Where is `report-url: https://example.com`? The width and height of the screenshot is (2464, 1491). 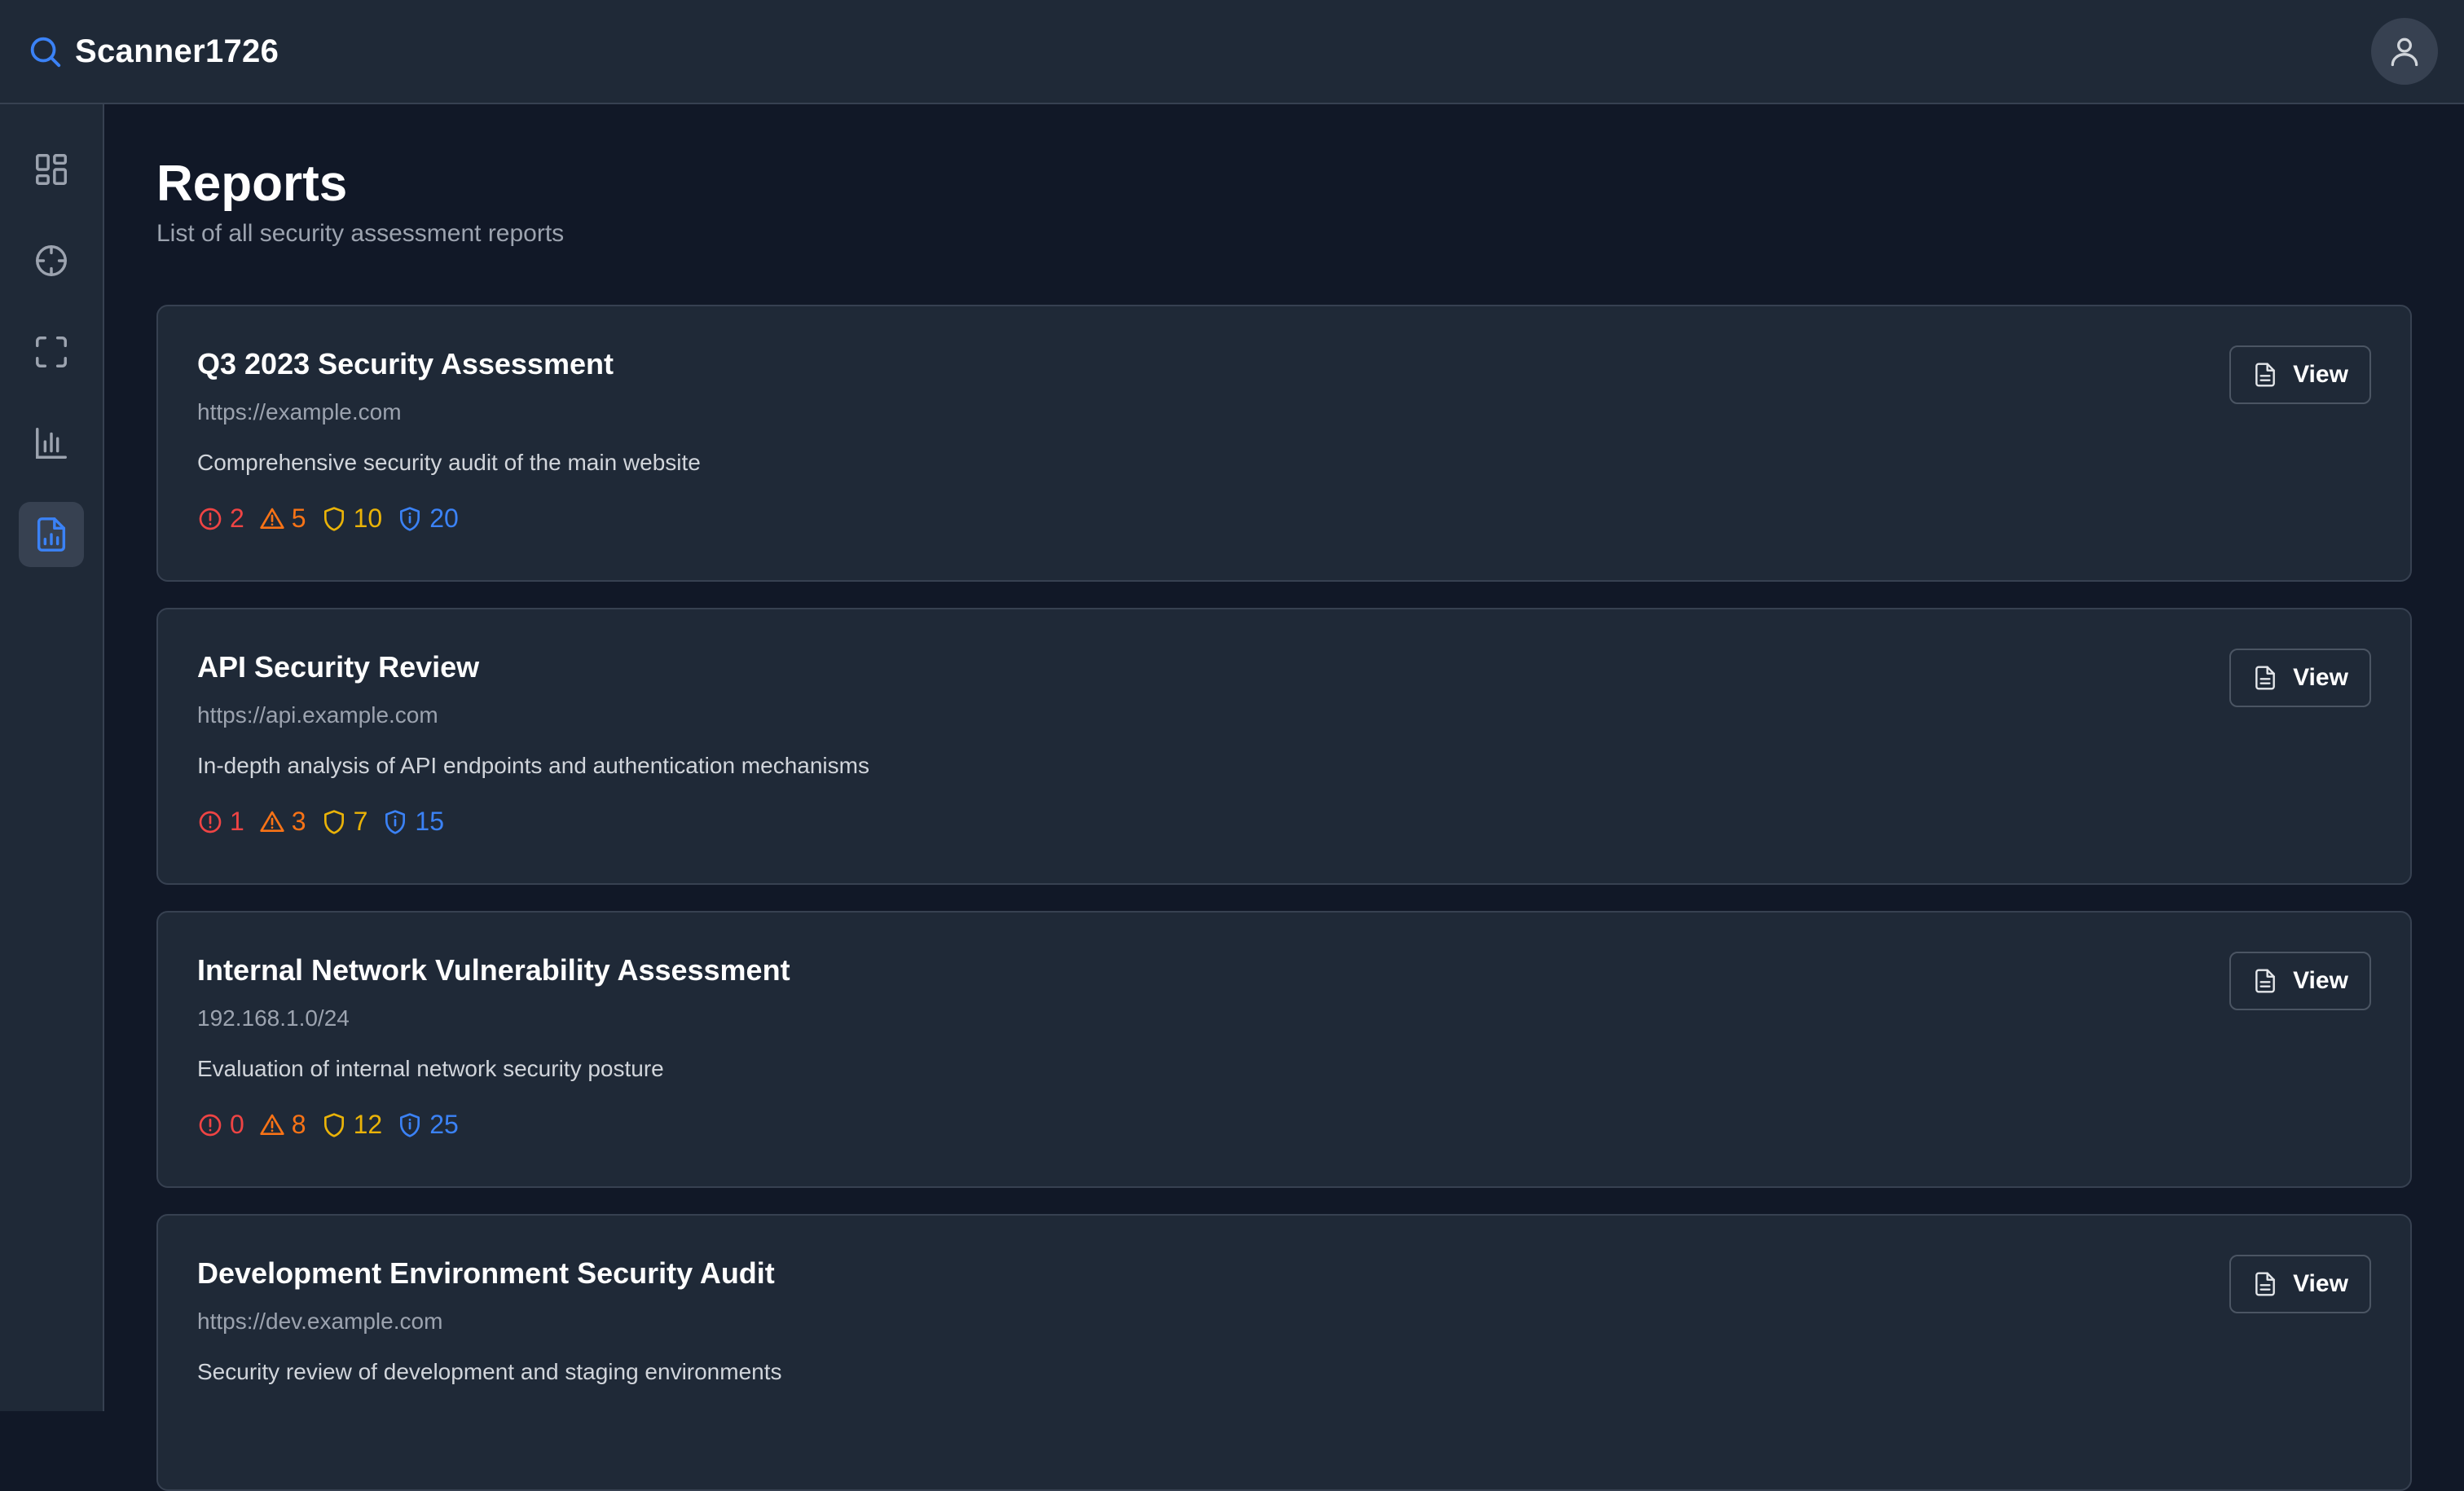 report-url: https://example.com is located at coordinates (299, 412).